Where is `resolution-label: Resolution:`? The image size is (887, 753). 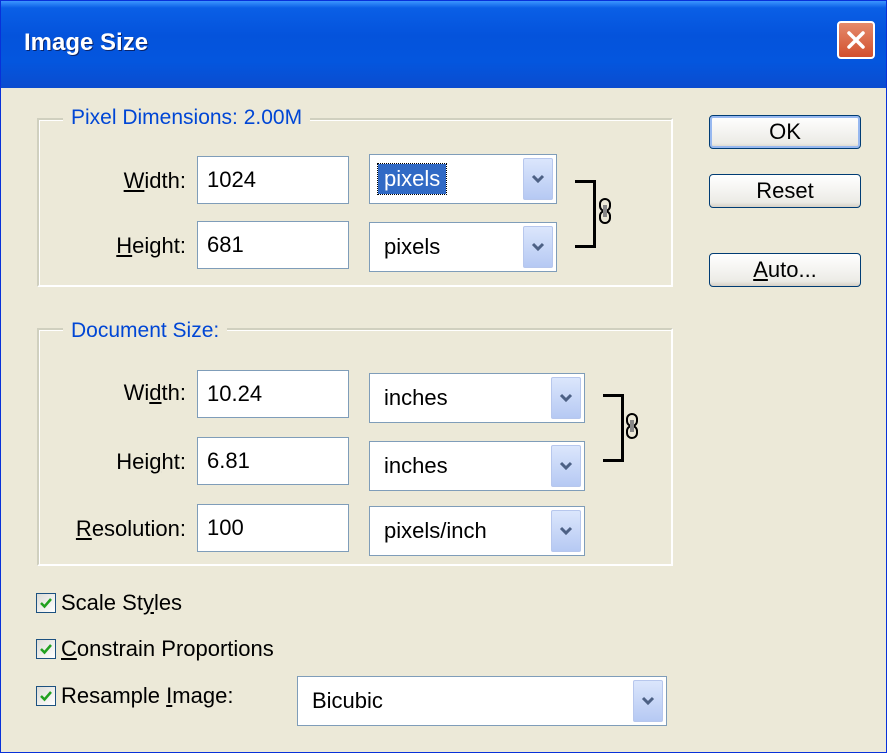
resolution-label: Resolution: is located at coordinates (130, 528).